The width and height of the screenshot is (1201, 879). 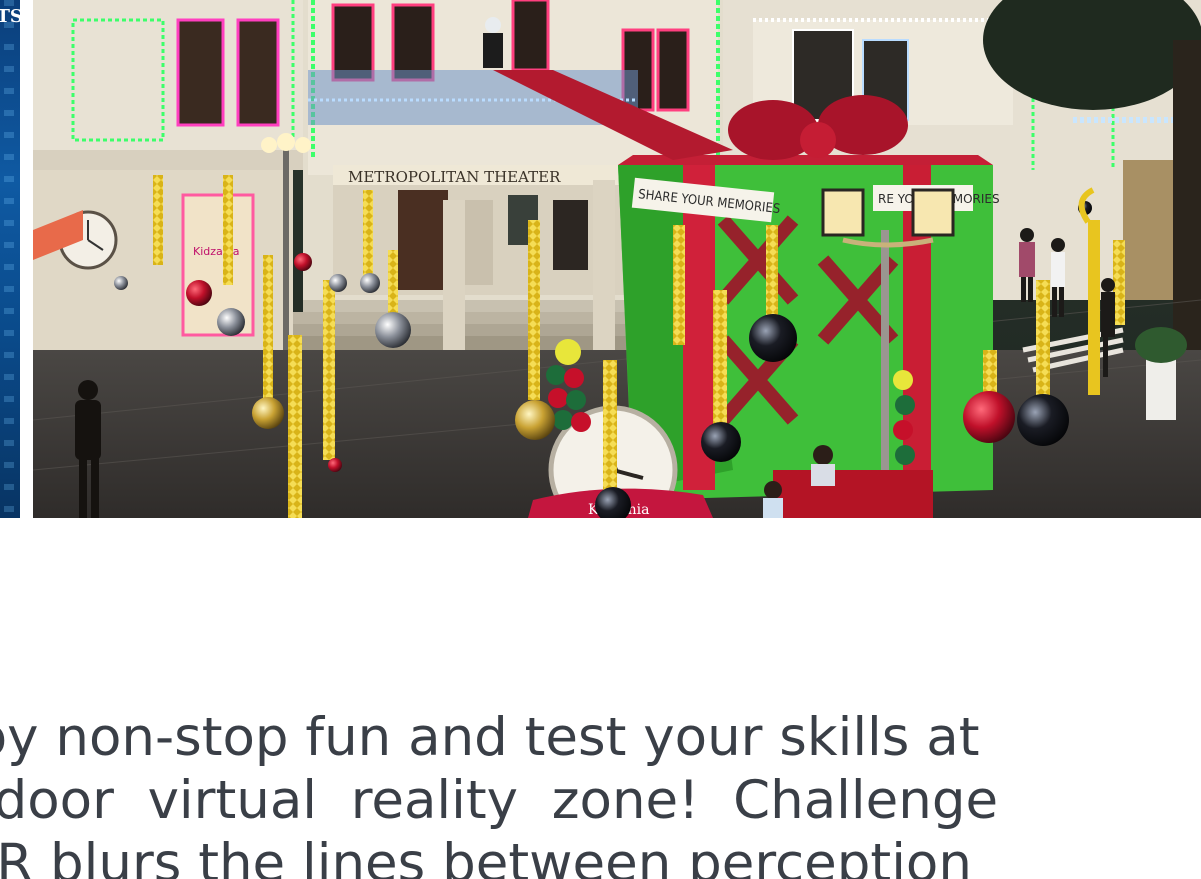 I want to click on description-line-2: ndoor virtual reality zone! Challenge, so click(x=499, y=800).